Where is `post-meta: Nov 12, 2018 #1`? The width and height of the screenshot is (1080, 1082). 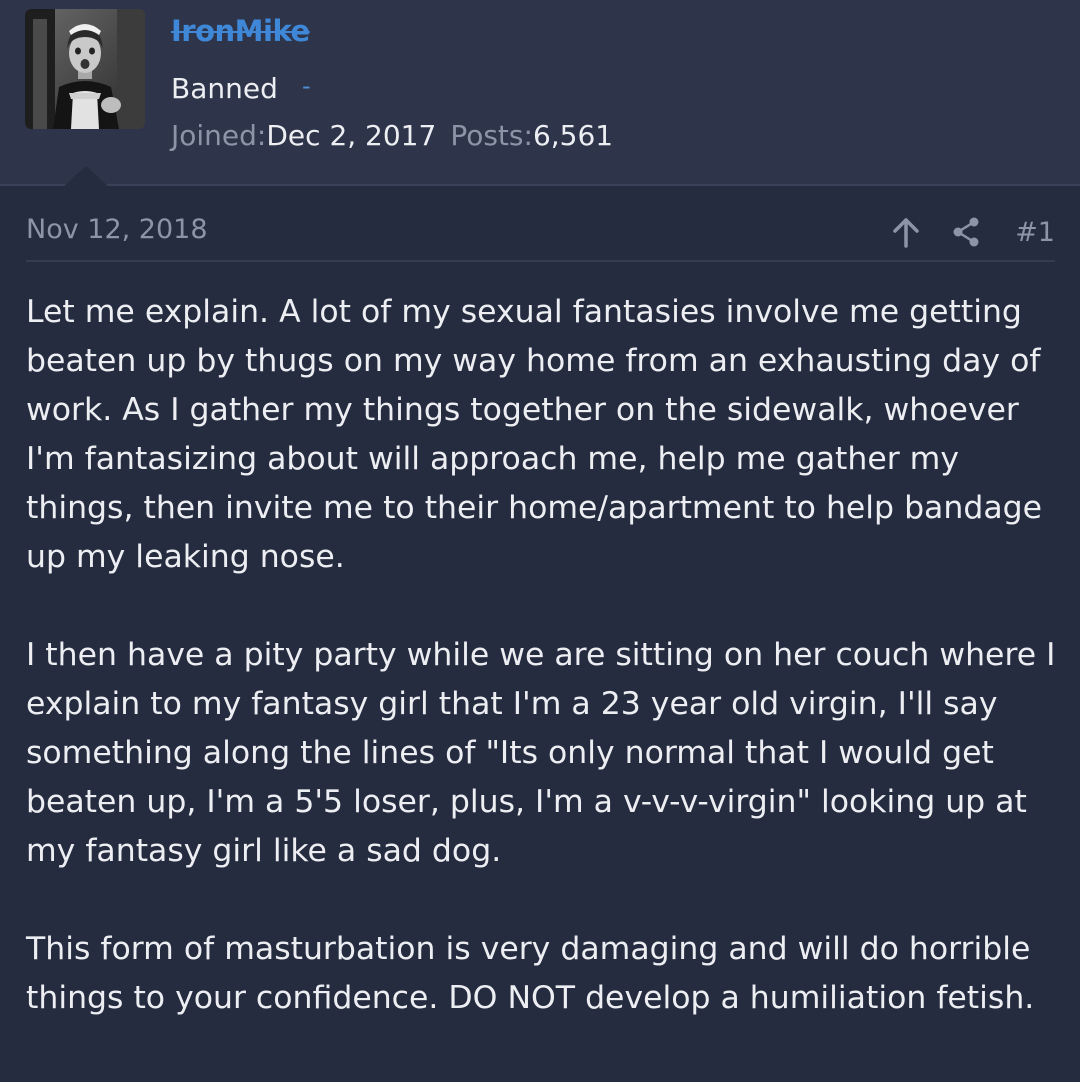 post-meta: Nov 12, 2018 #1 is located at coordinates (540, 237).